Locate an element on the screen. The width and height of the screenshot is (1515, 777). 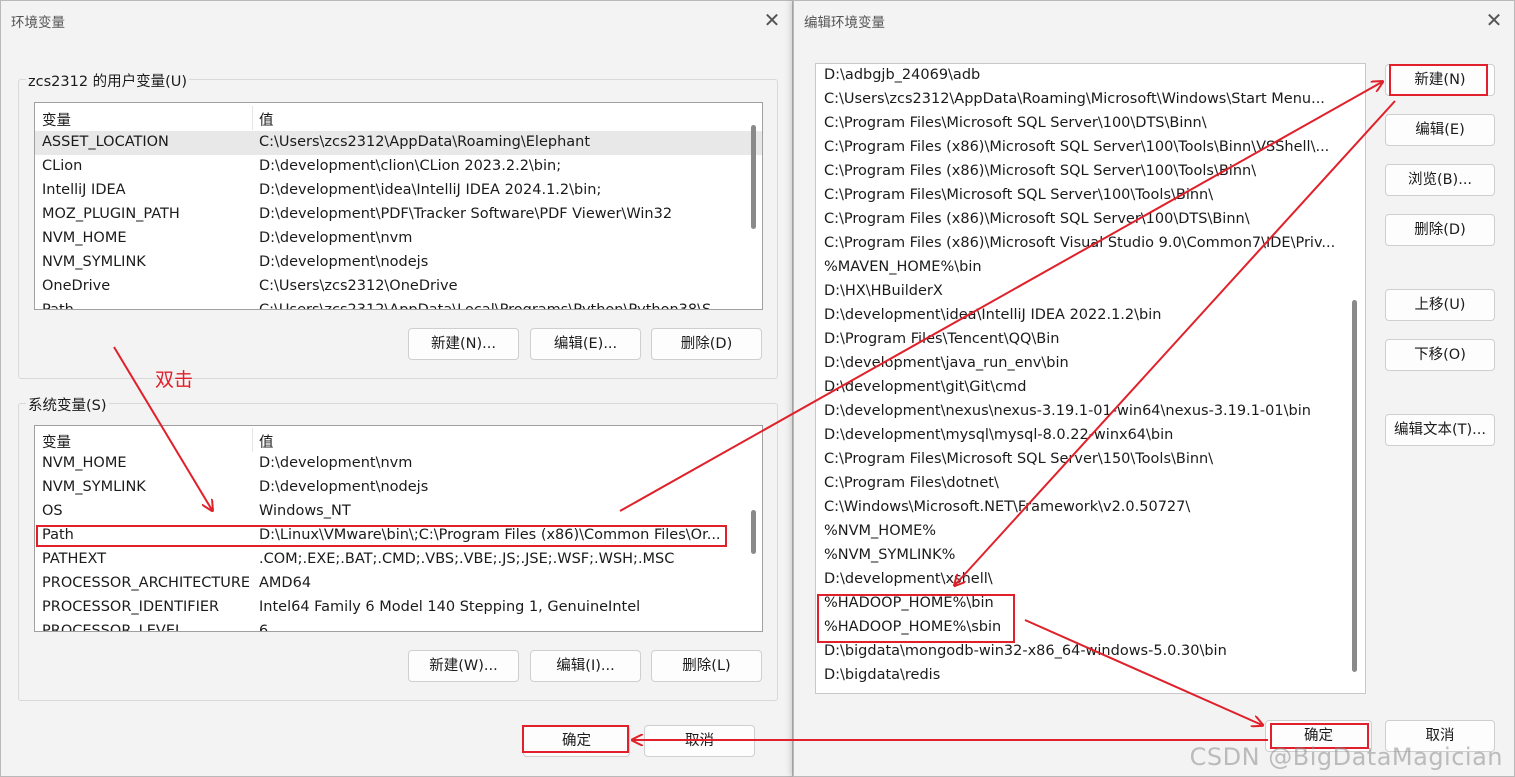
path-entry: D:\development\java_run_env\bin is located at coordinates (1084, 367).